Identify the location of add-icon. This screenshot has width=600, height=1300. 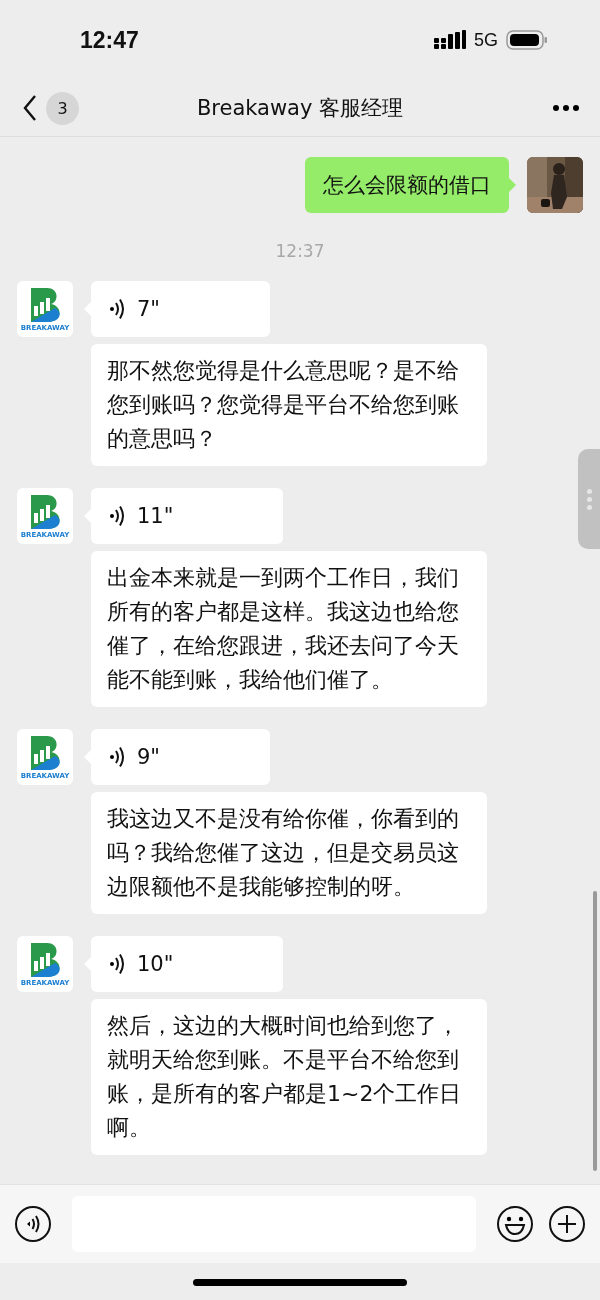
(567, 1224).